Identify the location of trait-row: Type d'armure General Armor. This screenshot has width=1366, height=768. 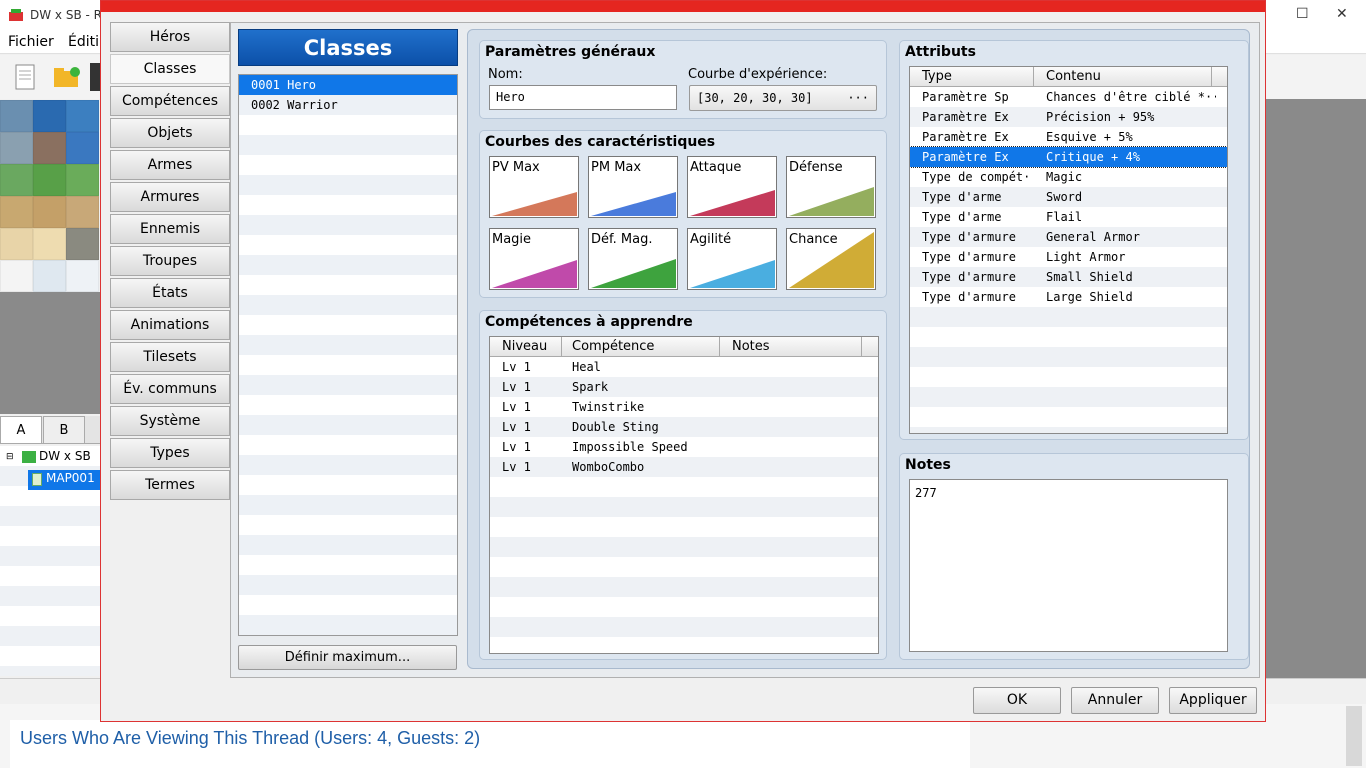
(1068, 237).